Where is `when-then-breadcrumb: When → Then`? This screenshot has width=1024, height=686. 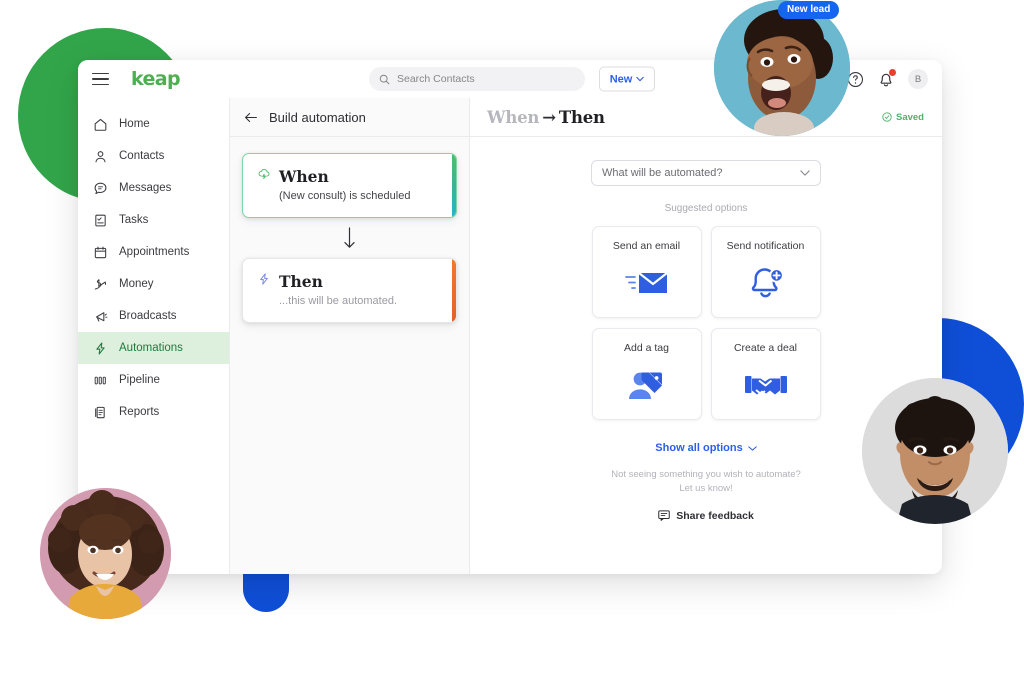
when-then-breadcrumb: When → Then is located at coordinates (546, 117).